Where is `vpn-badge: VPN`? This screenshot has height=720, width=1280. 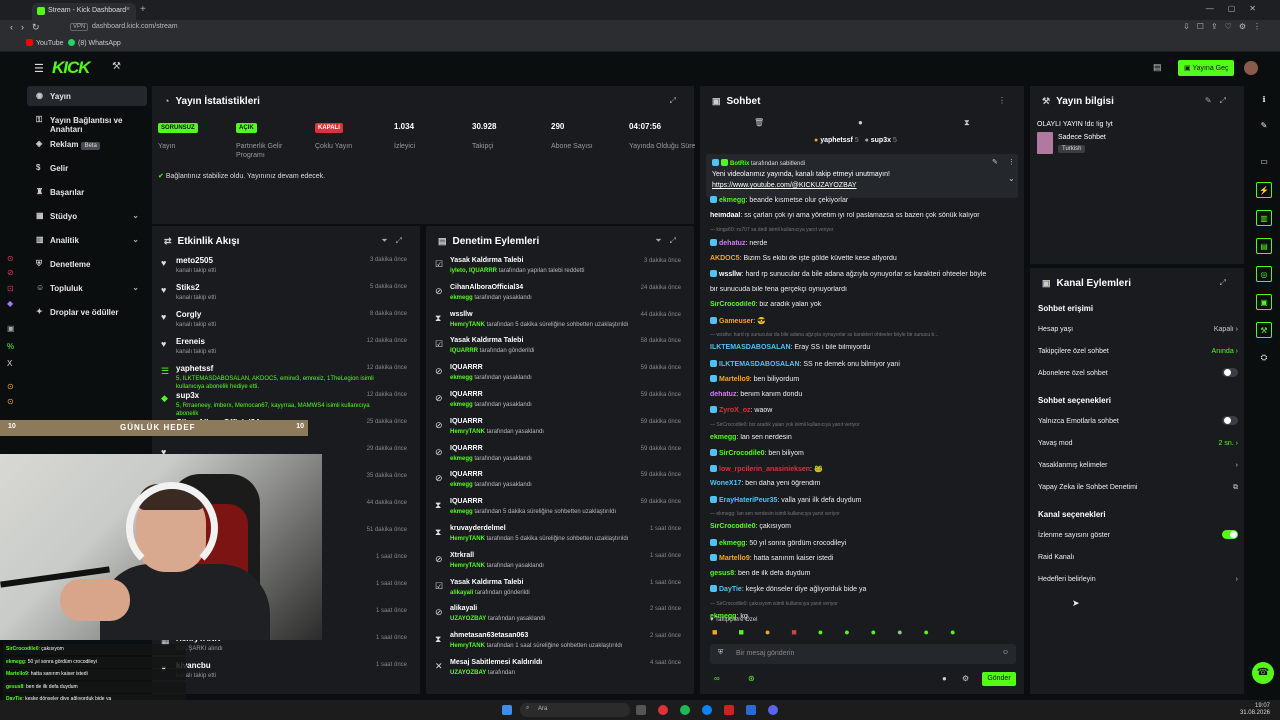 vpn-badge: VPN is located at coordinates (79, 27).